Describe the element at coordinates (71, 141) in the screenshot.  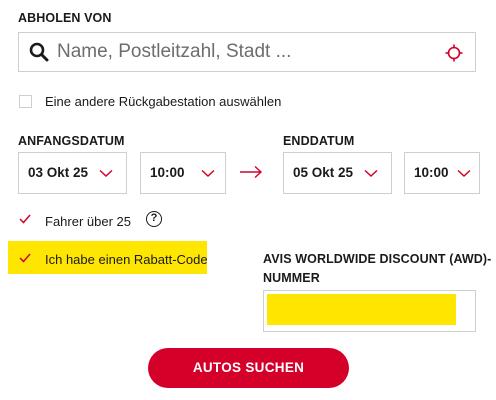
I see `start-date-label: ANFANGSDATUM` at that location.